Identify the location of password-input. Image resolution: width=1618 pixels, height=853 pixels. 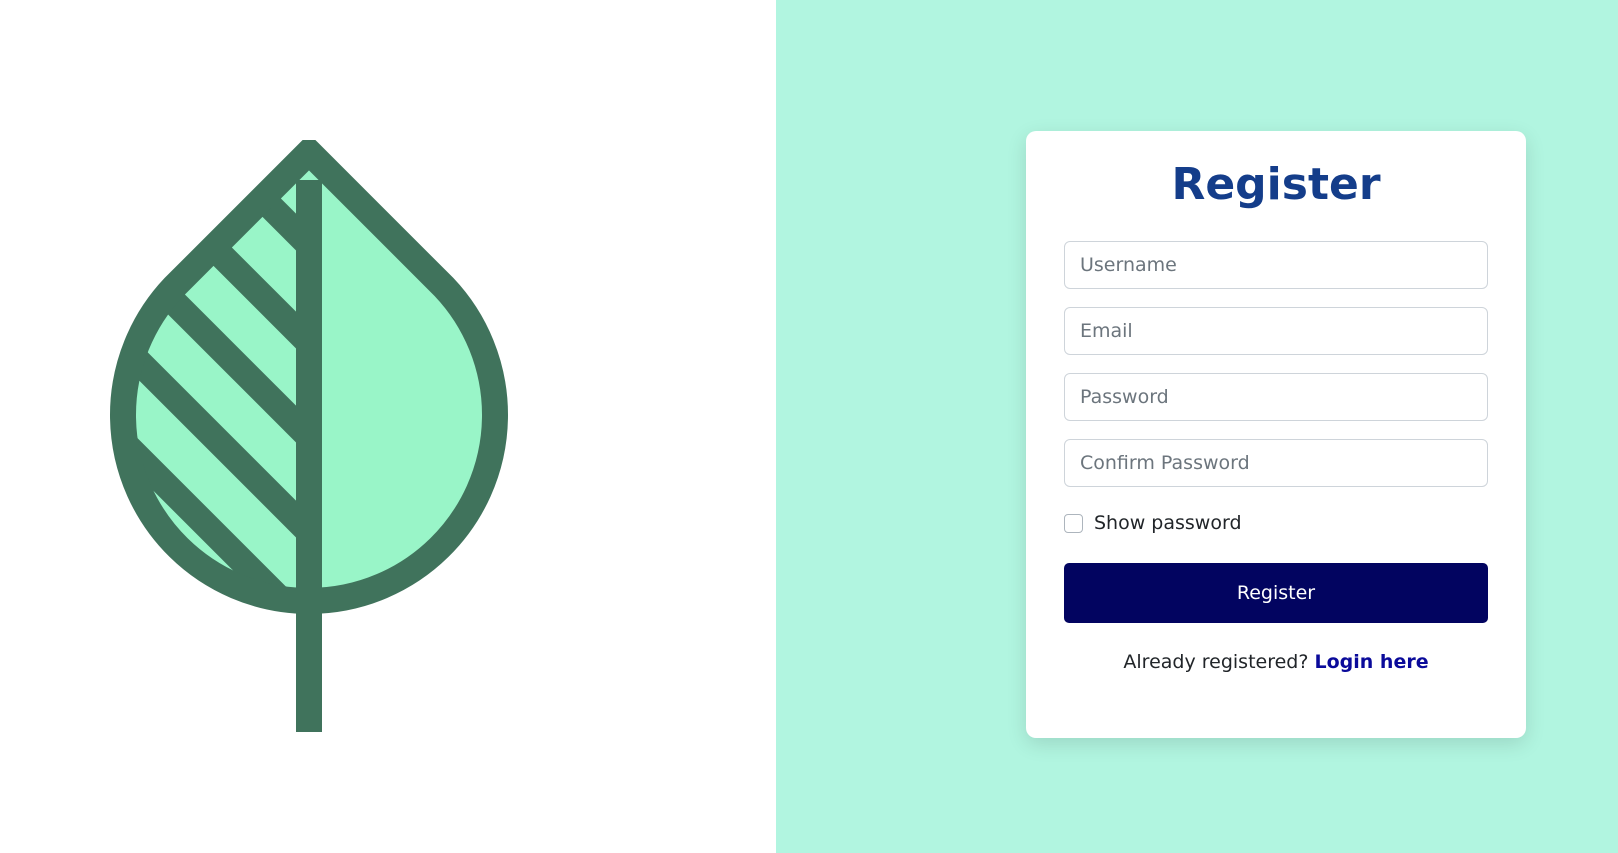
(1276, 397).